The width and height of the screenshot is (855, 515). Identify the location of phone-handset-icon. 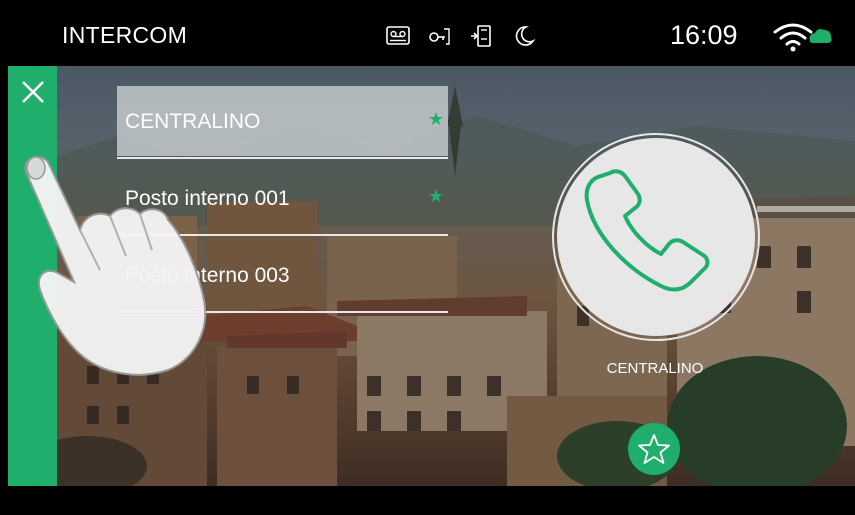
(647, 230).